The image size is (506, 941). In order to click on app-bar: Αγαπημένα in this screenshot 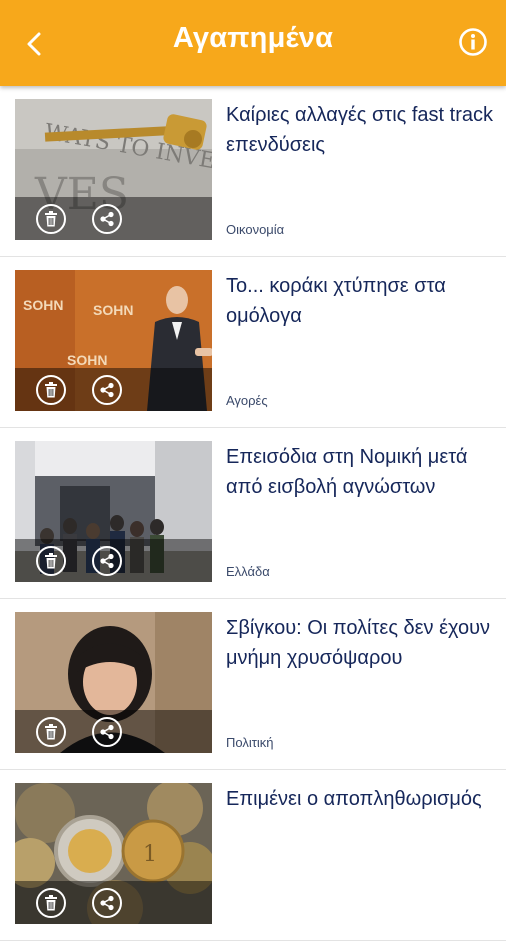, I will do `click(253, 43)`.